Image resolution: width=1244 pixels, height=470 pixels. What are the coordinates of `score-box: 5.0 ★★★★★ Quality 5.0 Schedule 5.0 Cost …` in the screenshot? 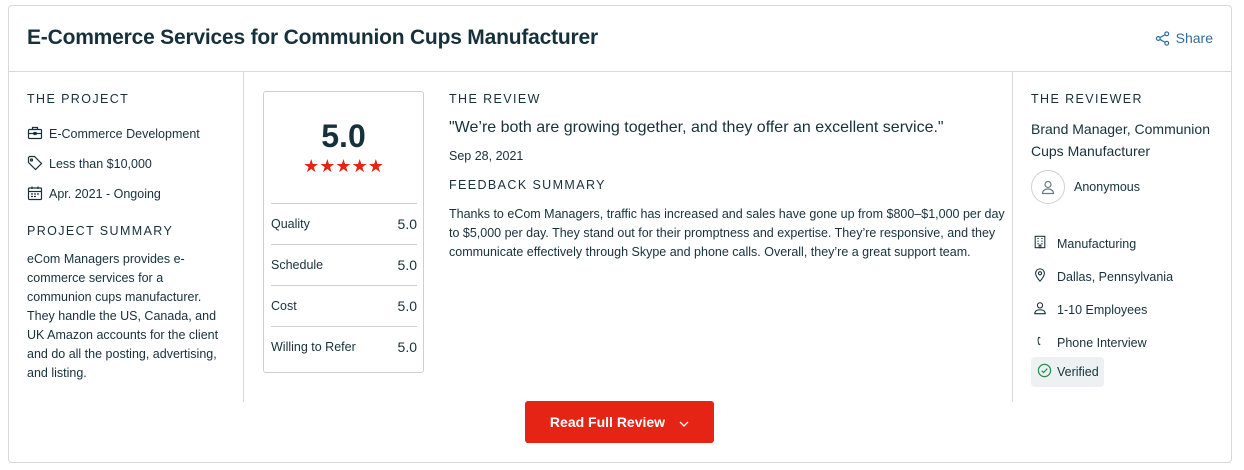 It's located at (343, 232).